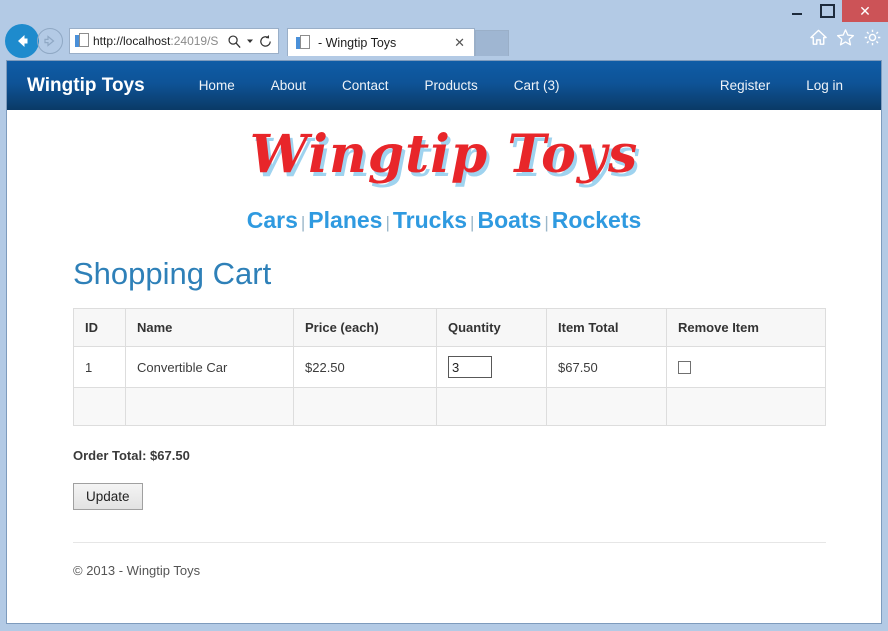 Image resolution: width=888 pixels, height=631 pixels. Describe the element at coordinates (234, 41) in the screenshot. I see `search-icon` at that location.